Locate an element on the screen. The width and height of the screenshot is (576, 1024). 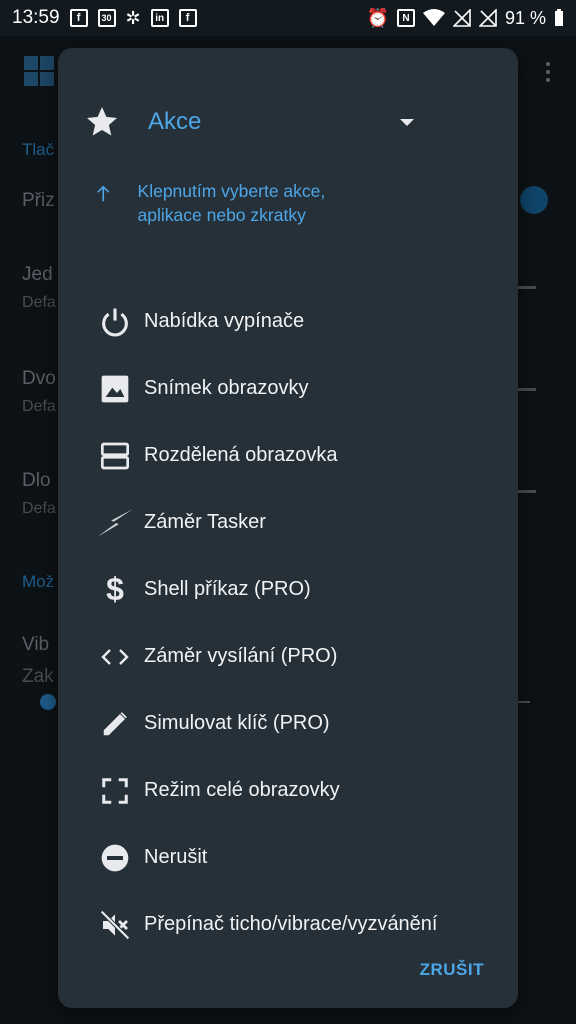
split-screen-icon is located at coordinates (115, 456).